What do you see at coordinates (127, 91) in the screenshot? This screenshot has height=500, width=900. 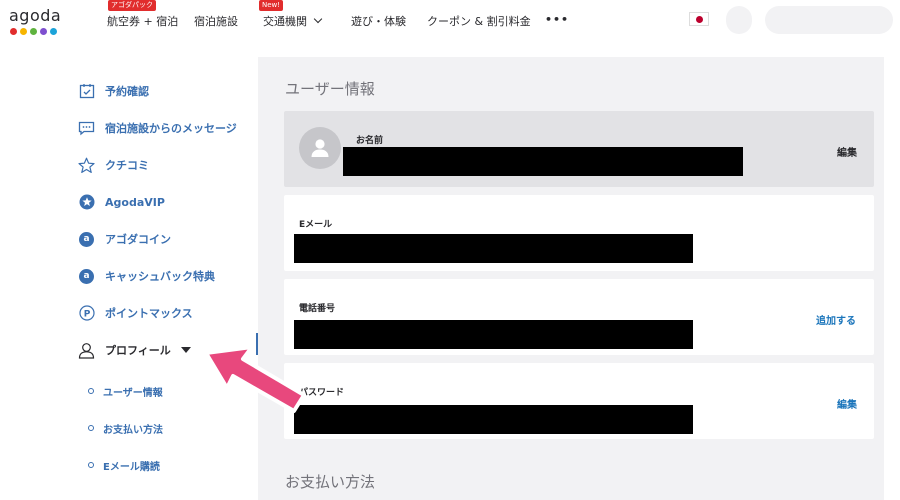 I see `sidebar-item-label: 予約確認` at bounding box center [127, 91].